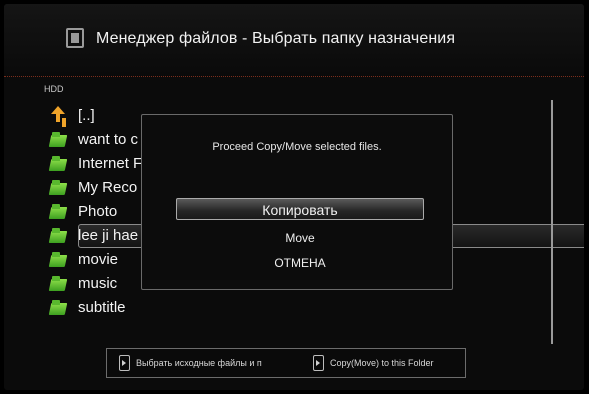 This screenshot has height=394, width=589. Describe the element at coordinates (59, 115) in the screenshot. I see `up-folder-icon` at that location.